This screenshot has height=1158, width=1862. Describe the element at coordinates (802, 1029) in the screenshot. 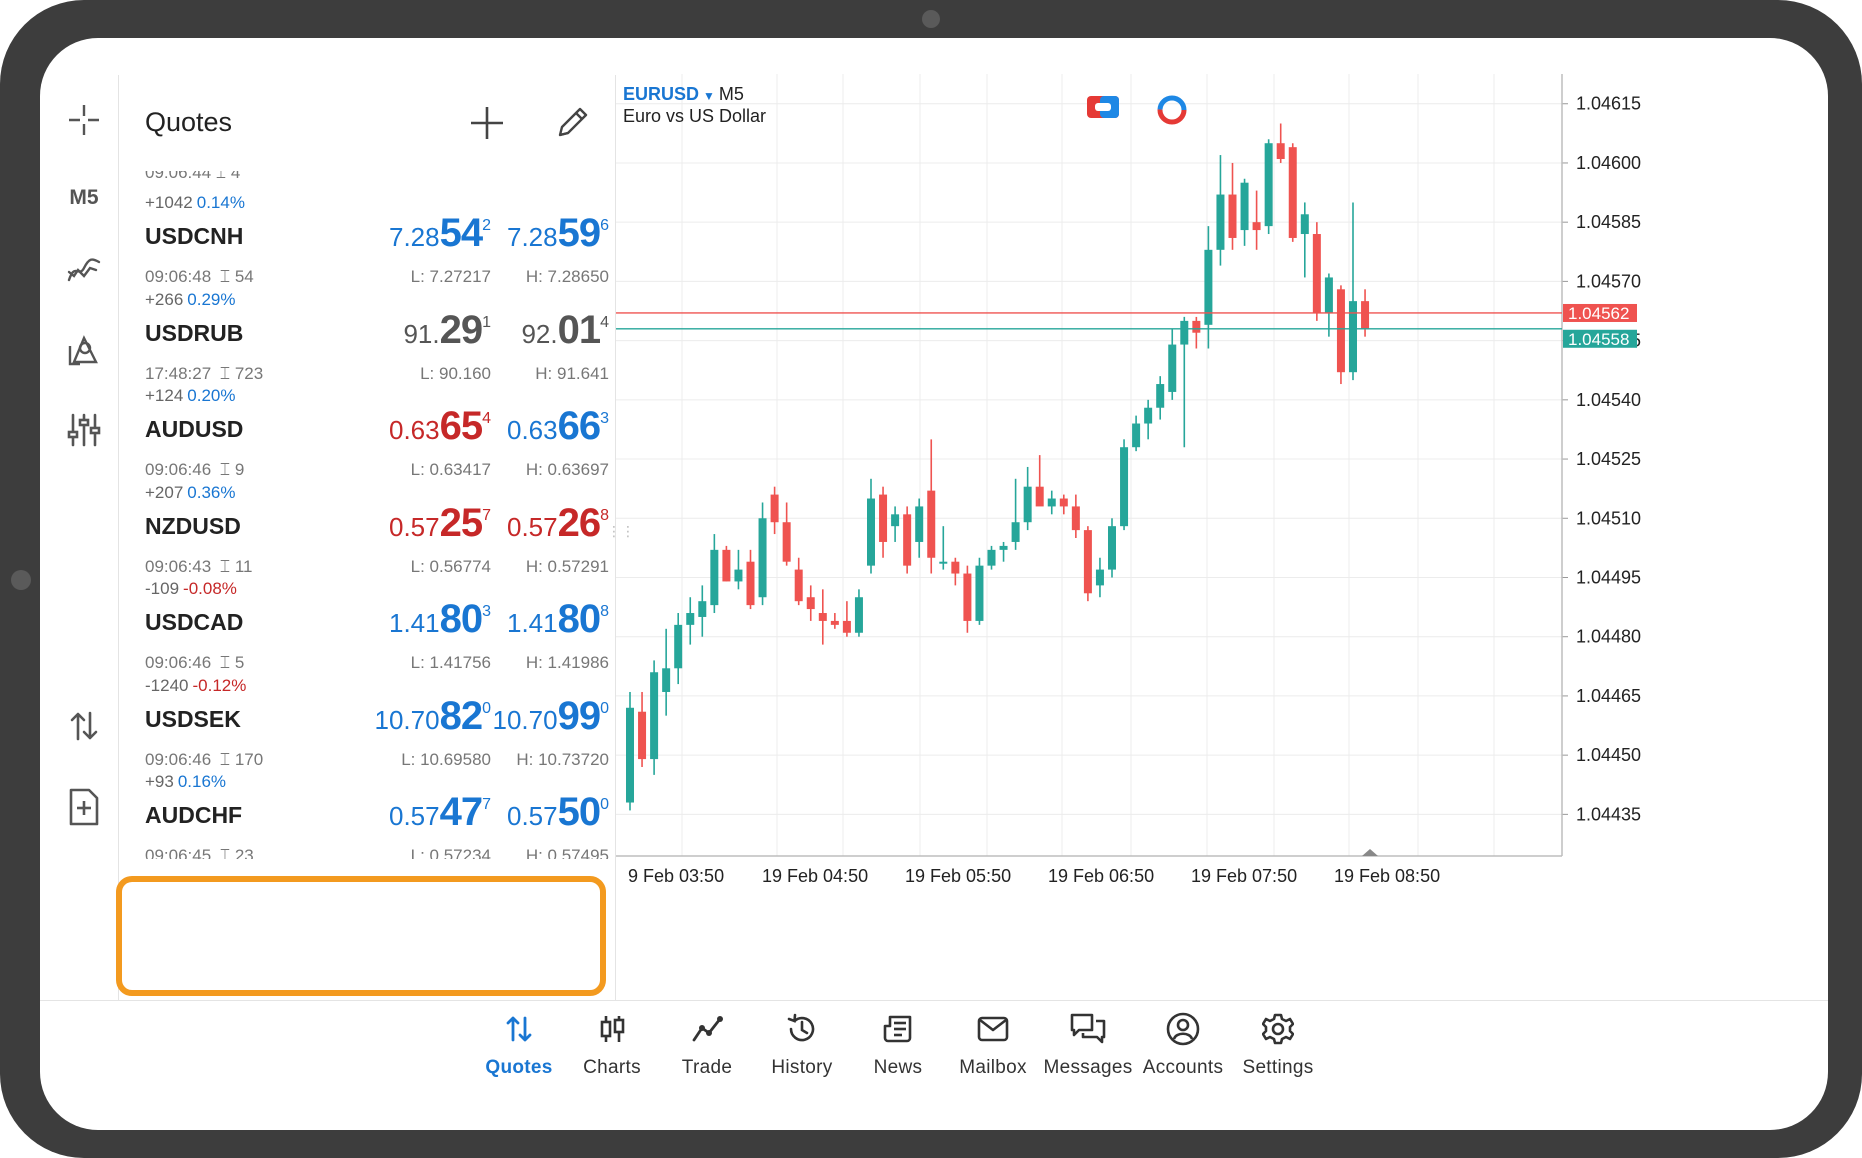

I see `history-clock-icon` at that location.